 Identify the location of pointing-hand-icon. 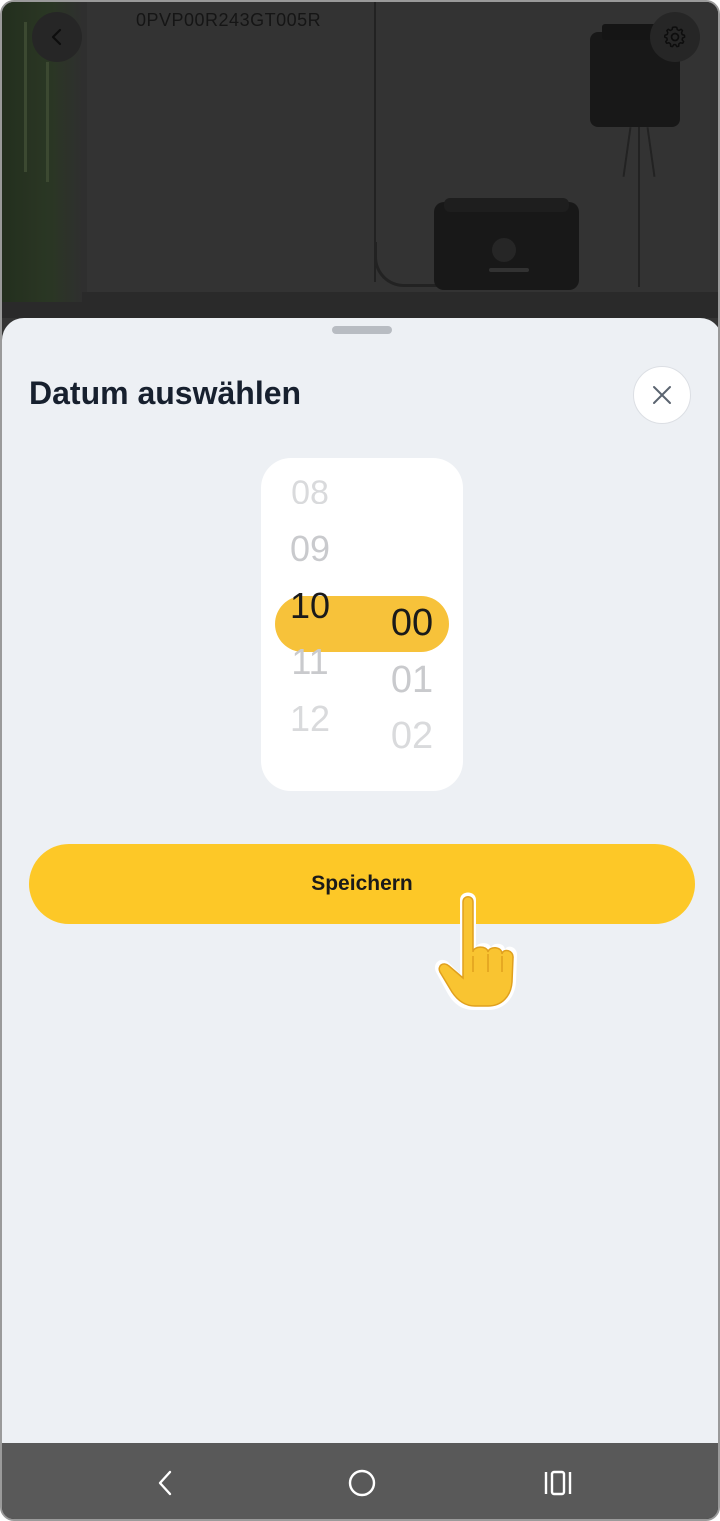
(476, 951).